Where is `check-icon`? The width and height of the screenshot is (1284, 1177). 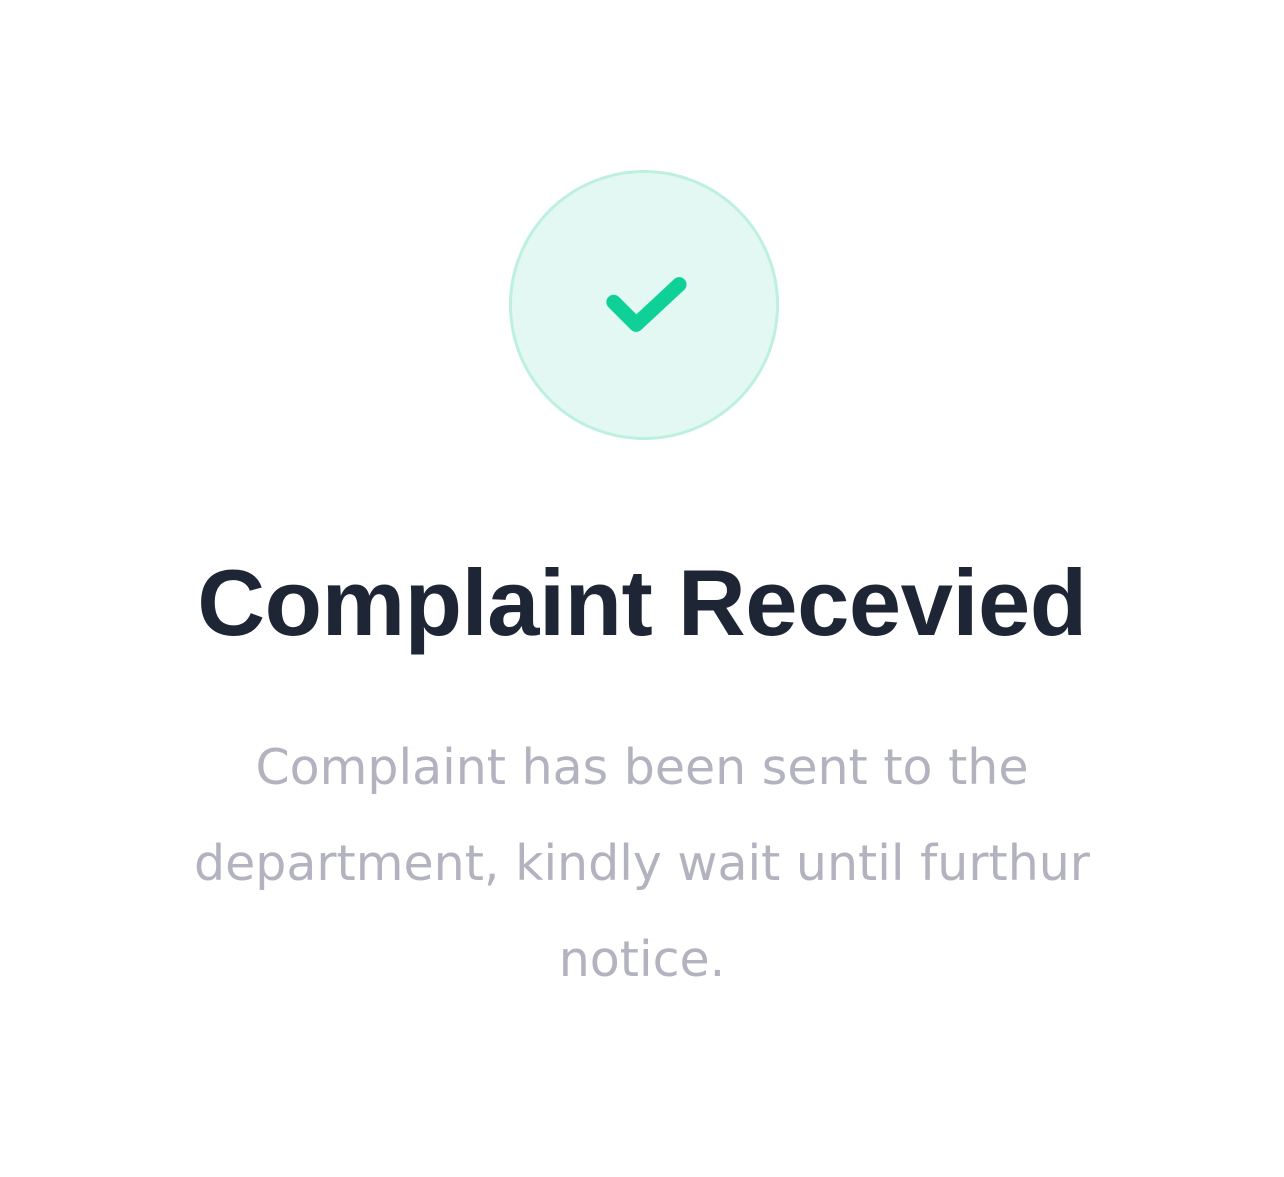 check-icon is located at coordinates (646, 304).